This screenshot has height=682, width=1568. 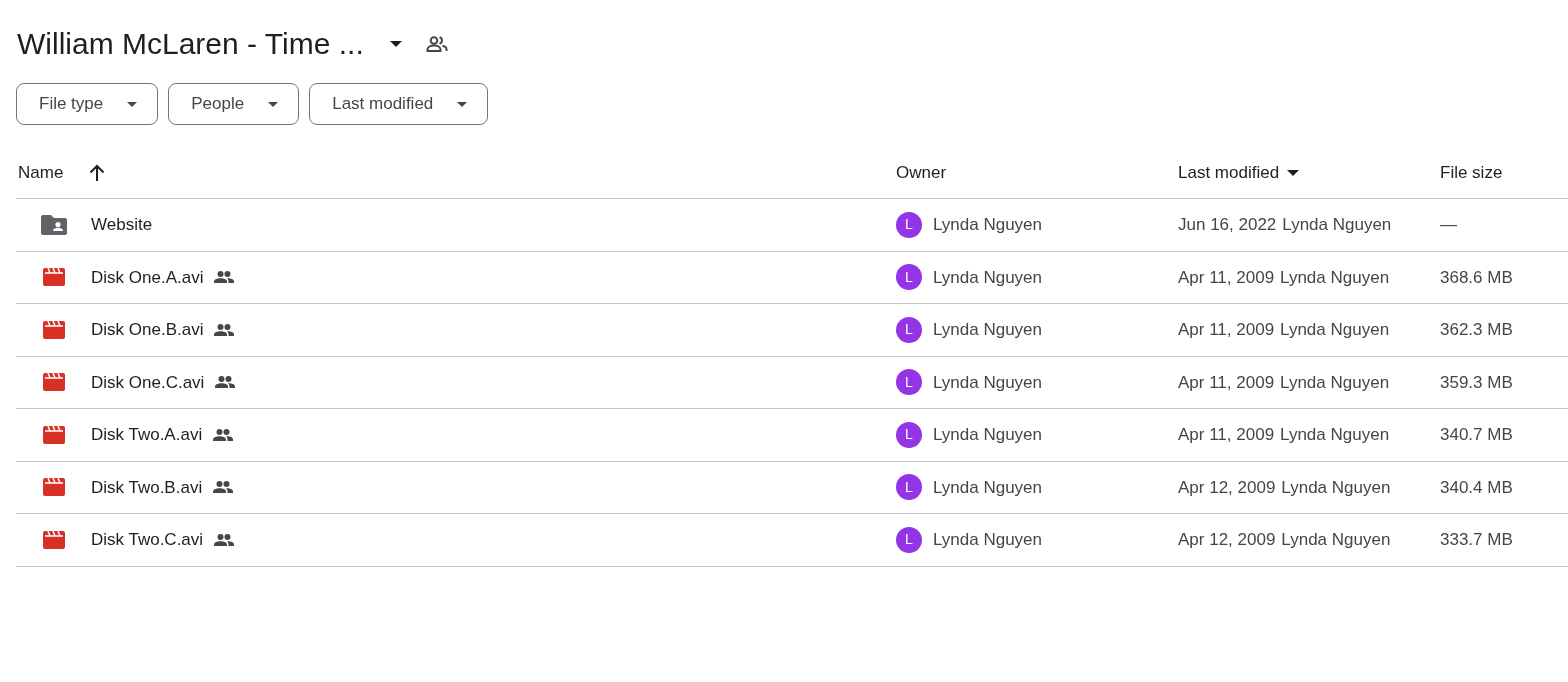 What do you see at coordinates (147, 277) in the screenshot?
I see `file-name: Disk One.A.avi` at bounding box center [147, 277].